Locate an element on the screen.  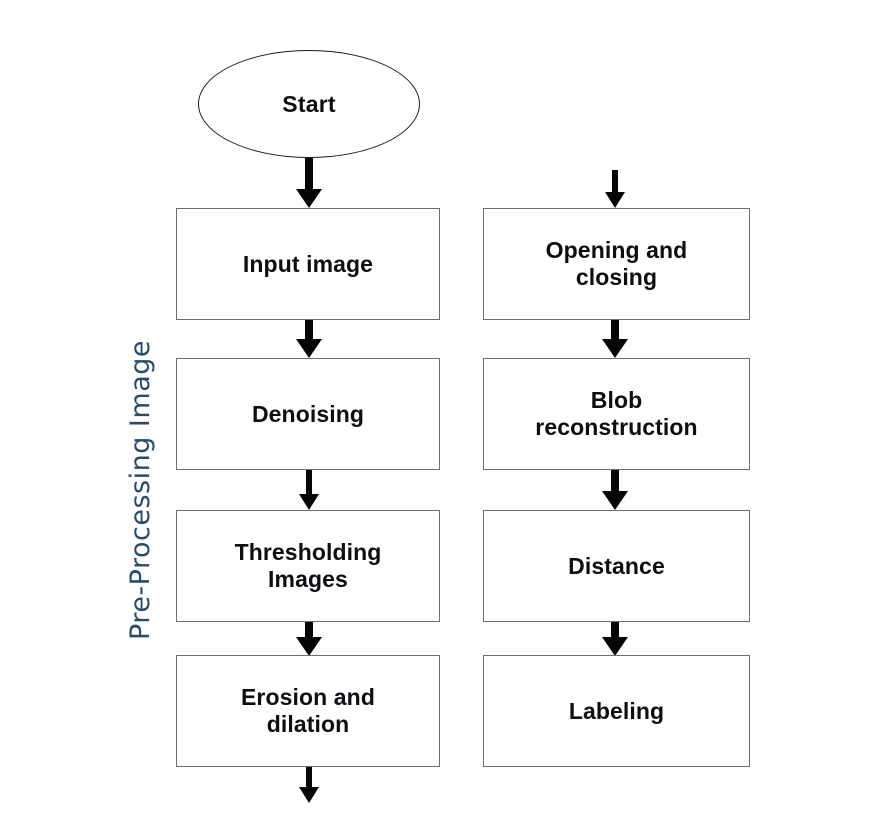
process-box-opening-and-closing: Opening and closing is located at coordinates (616, 264).